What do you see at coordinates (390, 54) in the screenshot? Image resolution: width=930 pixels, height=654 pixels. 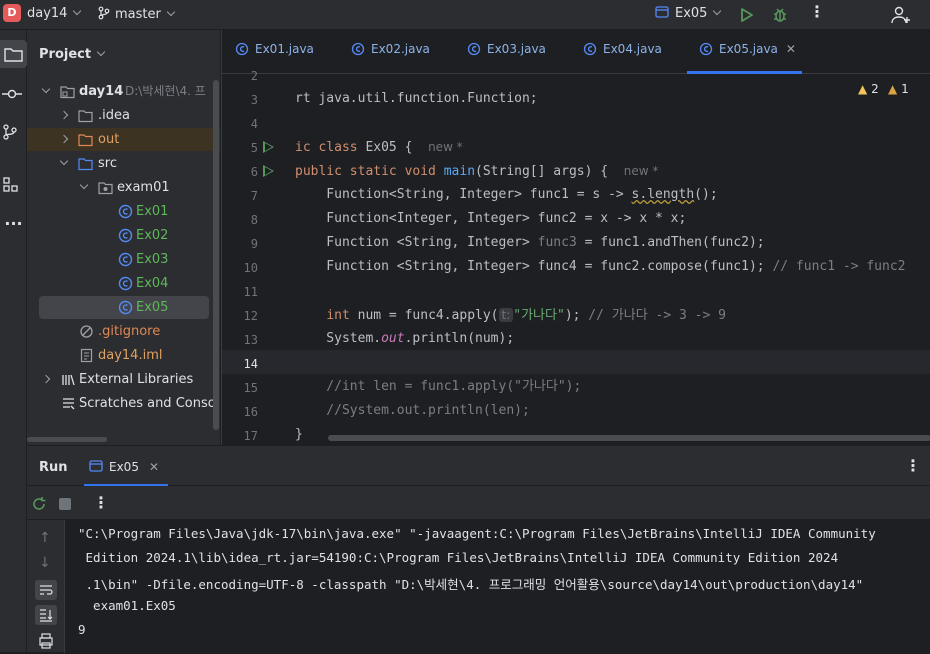 I see `tab-ex02: Ex02.java` at bounding box center [390, 54].